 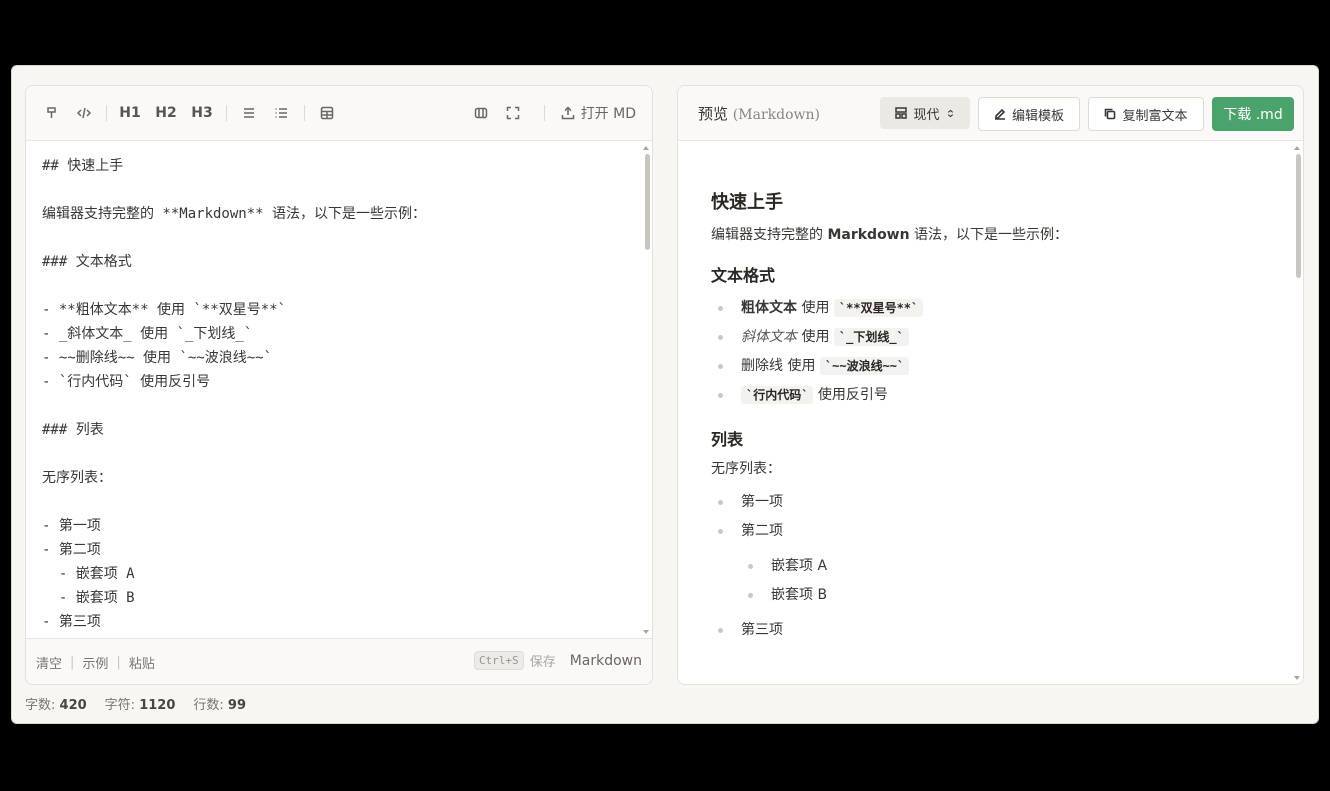 I want to click on clear-button: 清空, so click(x=49, y=662).